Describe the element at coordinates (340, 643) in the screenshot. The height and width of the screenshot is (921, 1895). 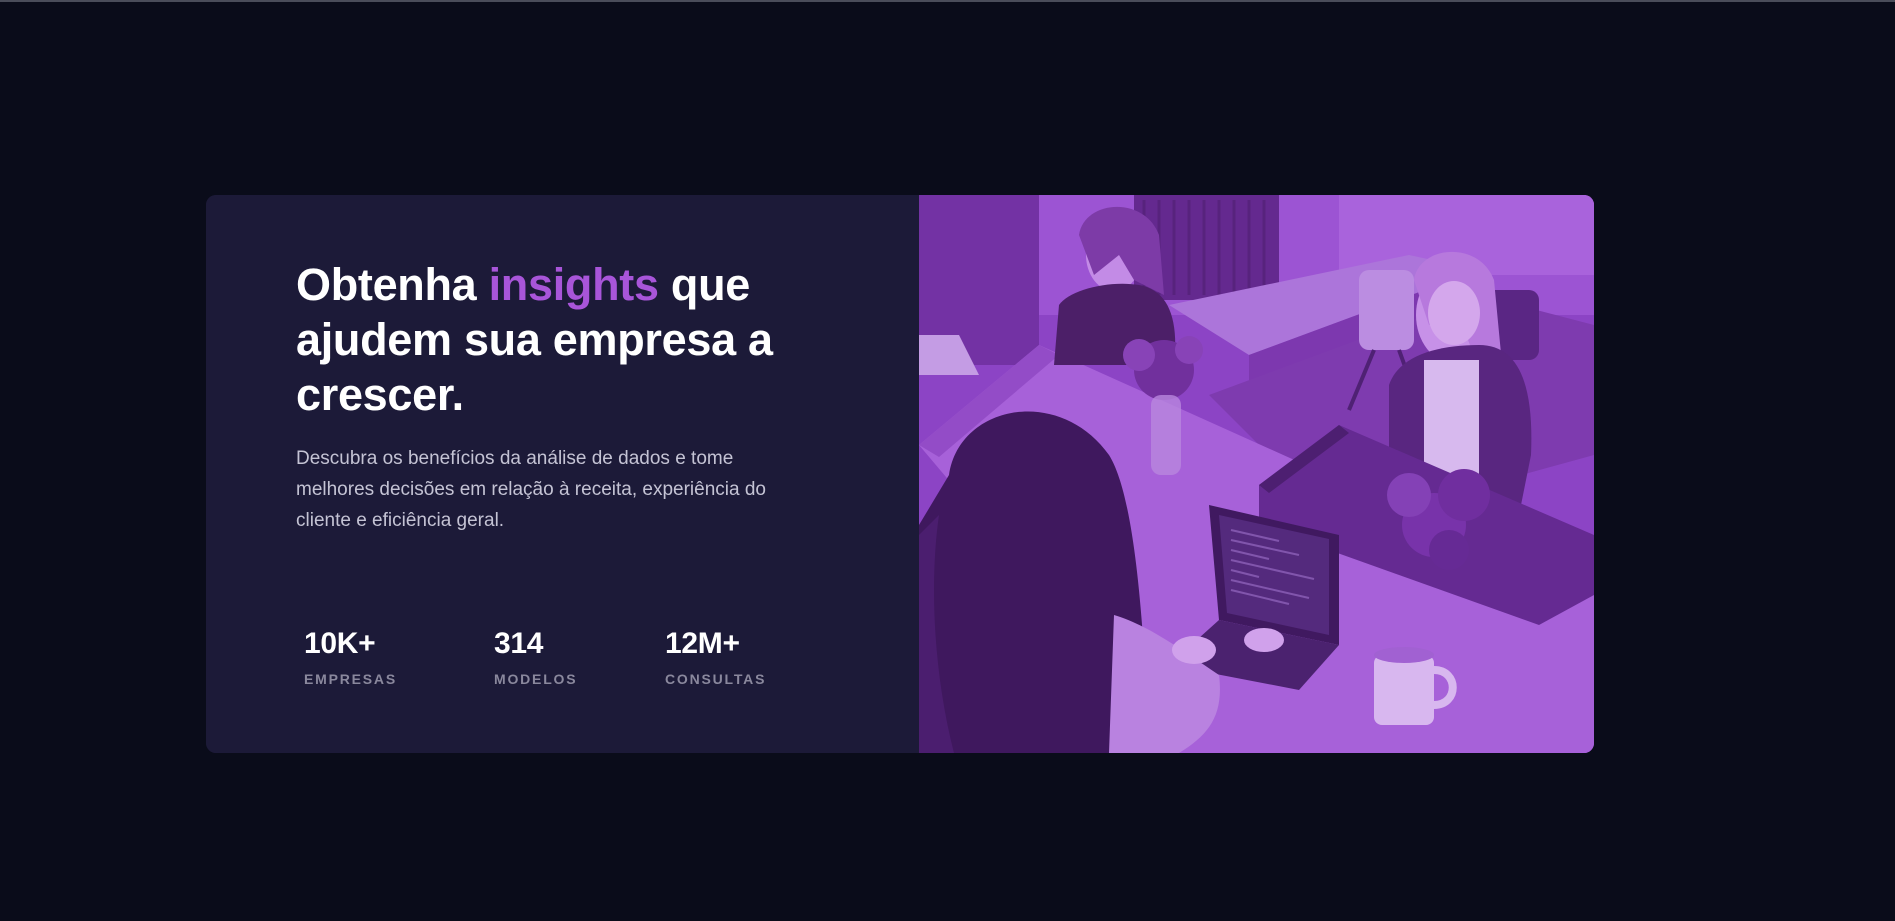
I see `stat-value: 10K+` at that location.